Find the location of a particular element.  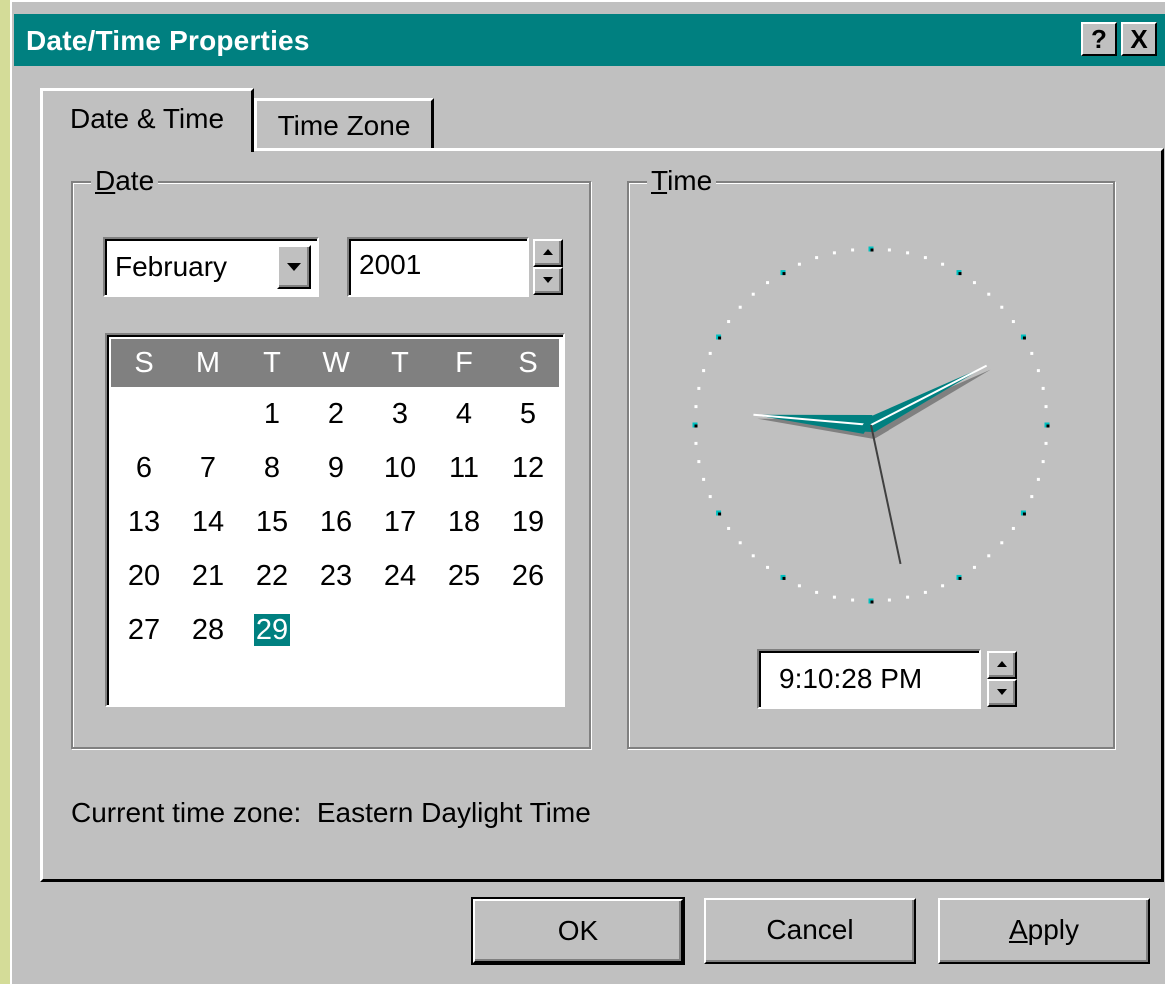

year-value: 2001 is located at coordinates (390, 264).